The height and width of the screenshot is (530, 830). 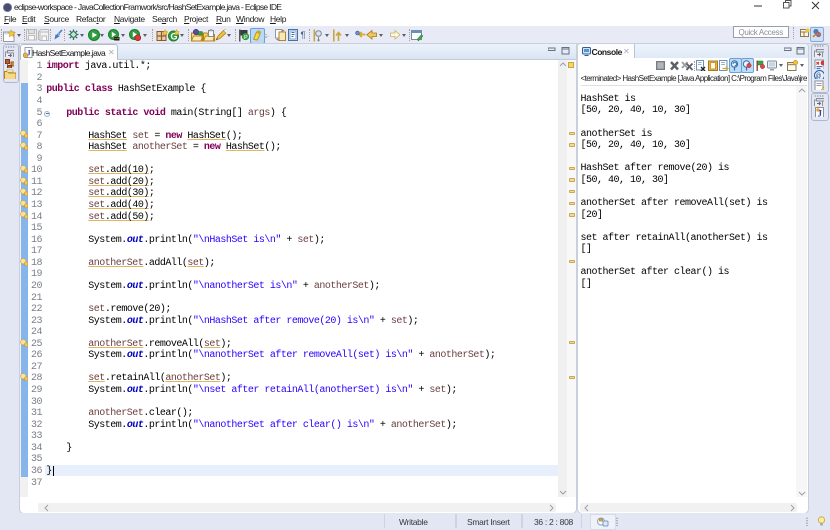 What do you see at coordinates (820, 113) in the screenshot?
I see `svg-text: J` at bounding box center [820, 113].